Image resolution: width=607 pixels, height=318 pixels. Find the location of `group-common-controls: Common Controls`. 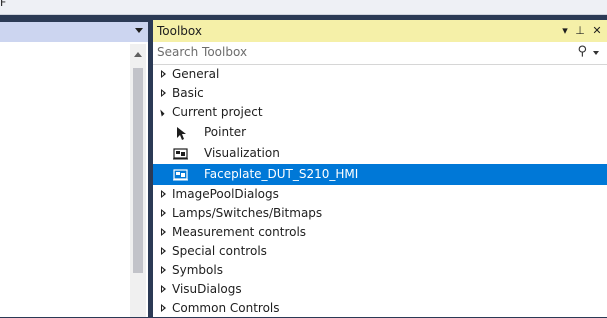

group-common-controls: Common Controls is located at coordinates (380, 308).